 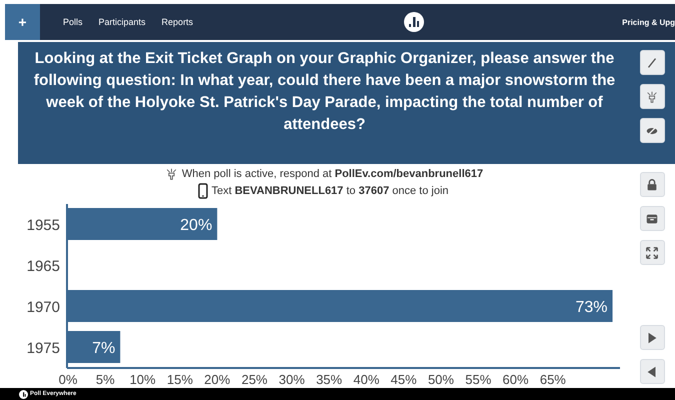 What do you see at coordinates (403, 379) in the screenshot?
I see `axis-tick-label: 45%` at bounding box center [403, 379].